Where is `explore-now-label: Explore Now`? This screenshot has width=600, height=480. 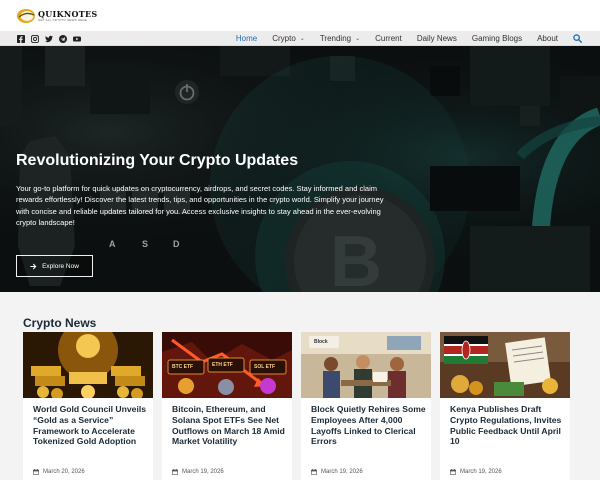
explore-now-label: Explore Now is located at coordinates (60, 266).